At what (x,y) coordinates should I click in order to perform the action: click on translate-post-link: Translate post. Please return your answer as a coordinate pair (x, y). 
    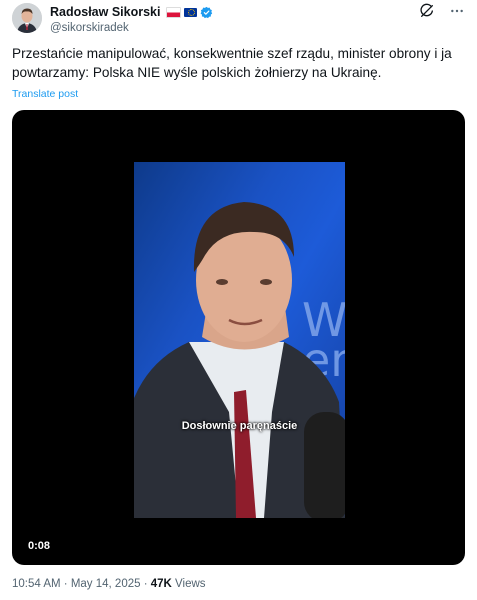
    Looking at the image, I should click on (45, 94).